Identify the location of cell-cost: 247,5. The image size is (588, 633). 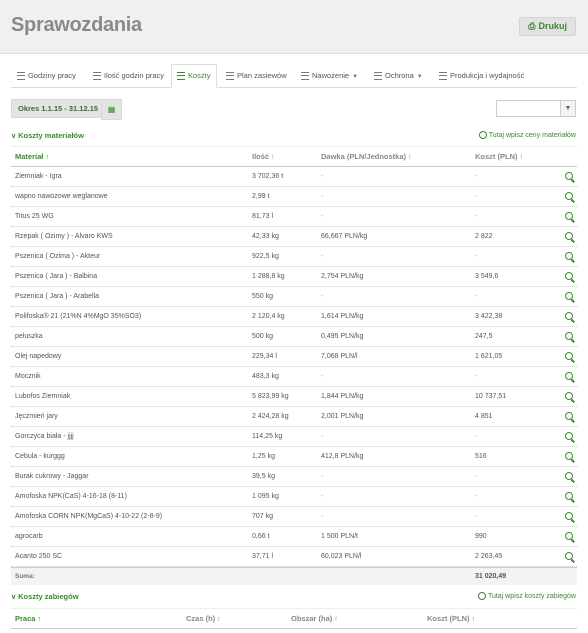
(484, 336).